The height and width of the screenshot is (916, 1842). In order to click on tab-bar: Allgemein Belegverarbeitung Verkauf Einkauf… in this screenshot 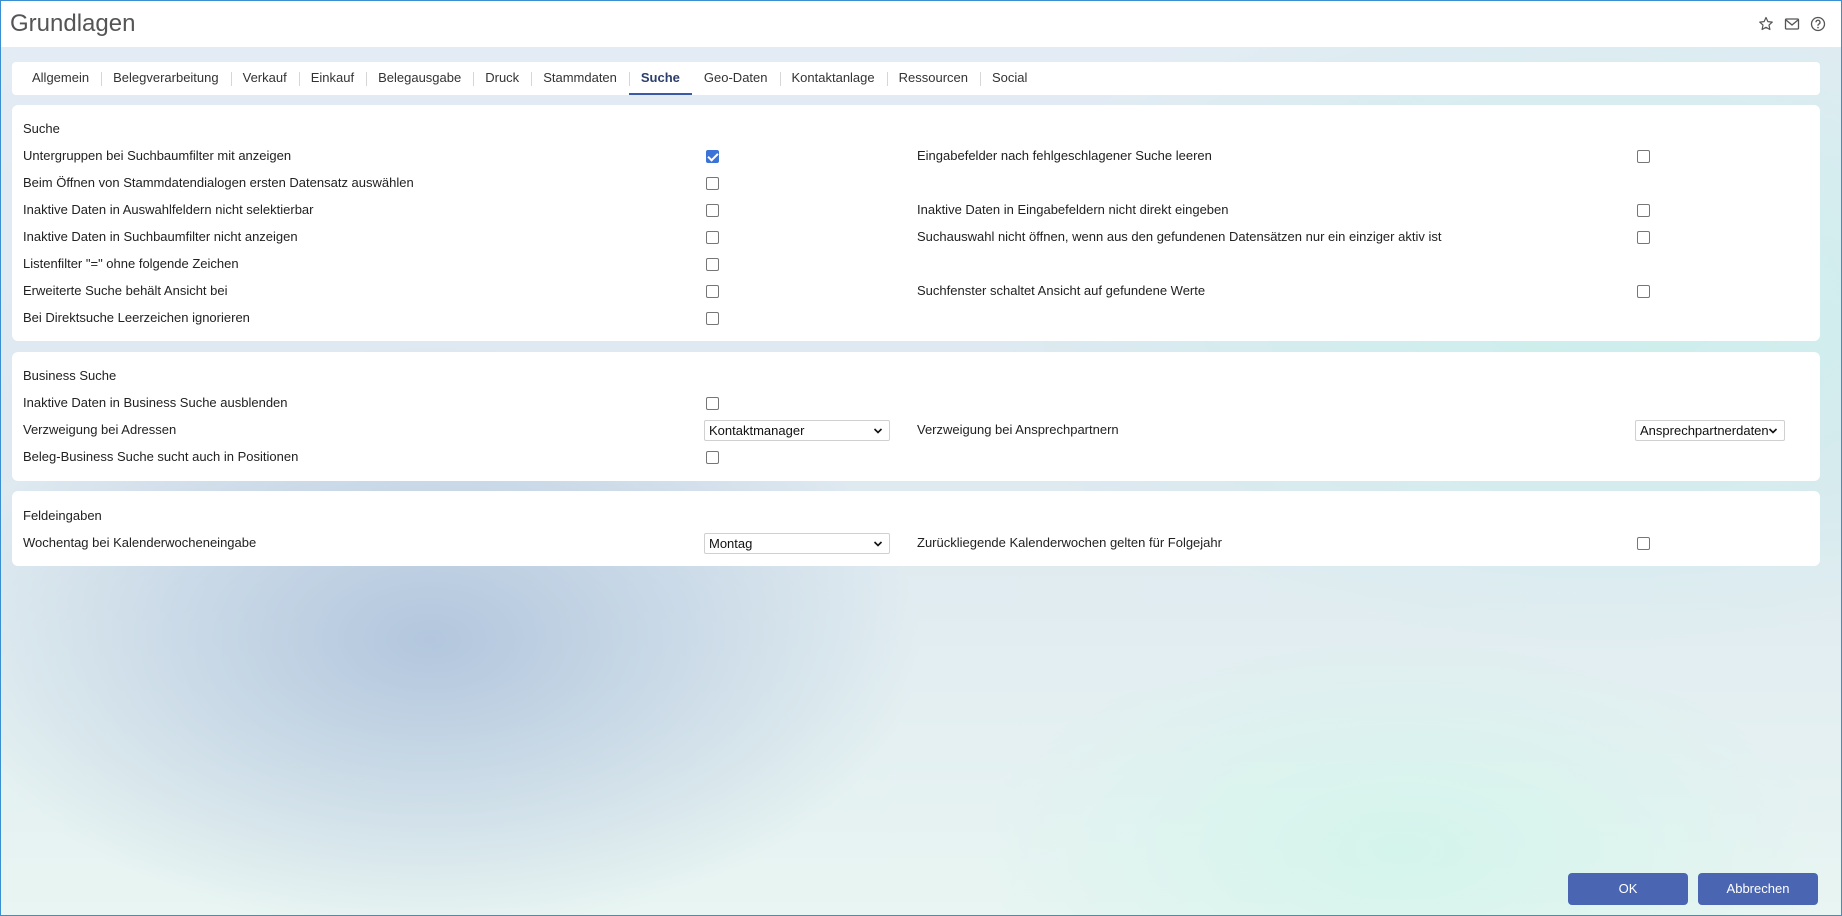, I will do `click(916, 78)`.